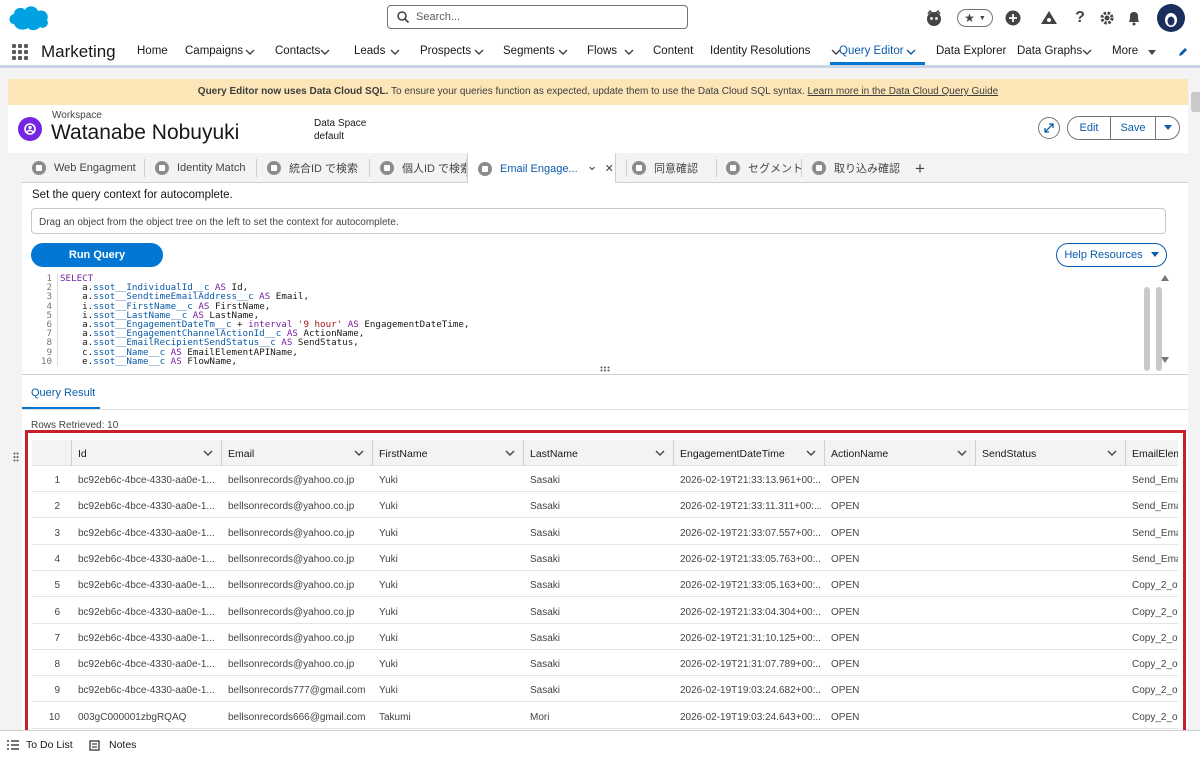  What do you see at coordinates (1171, 18) in the screenshot?
I see `user-avatar` at bounding box center [1171, 18].